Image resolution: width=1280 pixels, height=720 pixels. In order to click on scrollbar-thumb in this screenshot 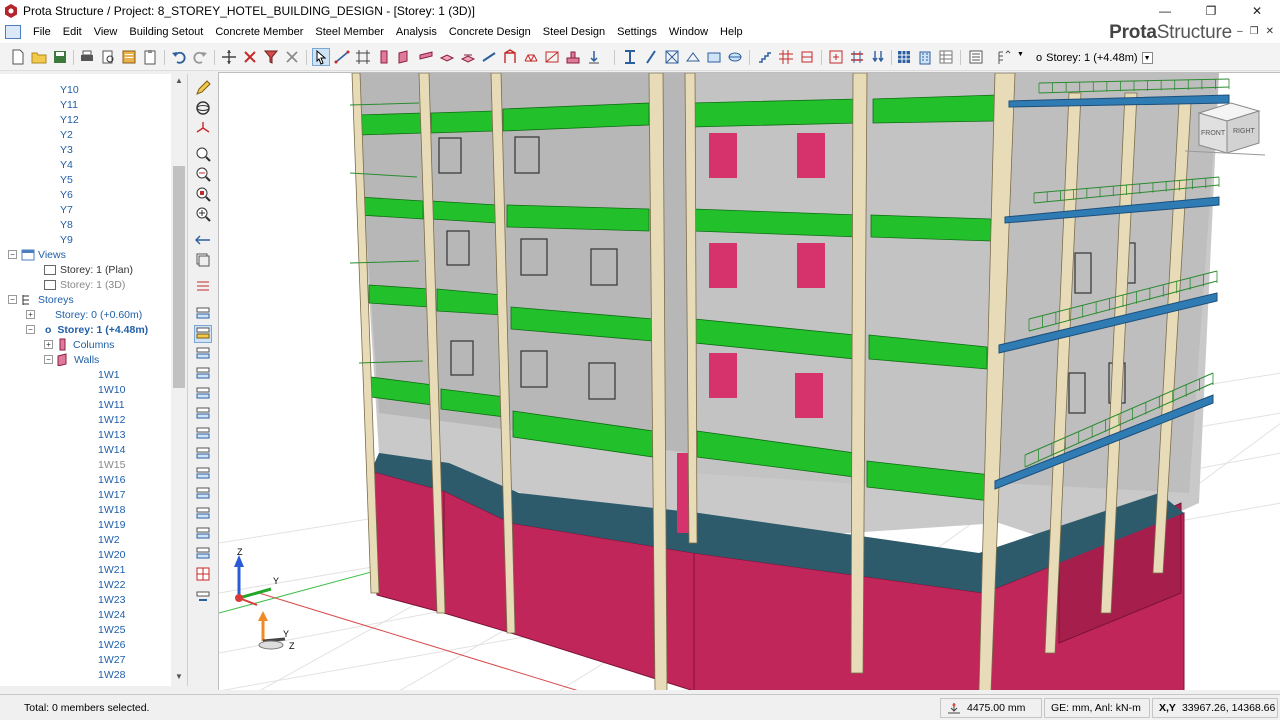, I will do `click(179, 277)`.